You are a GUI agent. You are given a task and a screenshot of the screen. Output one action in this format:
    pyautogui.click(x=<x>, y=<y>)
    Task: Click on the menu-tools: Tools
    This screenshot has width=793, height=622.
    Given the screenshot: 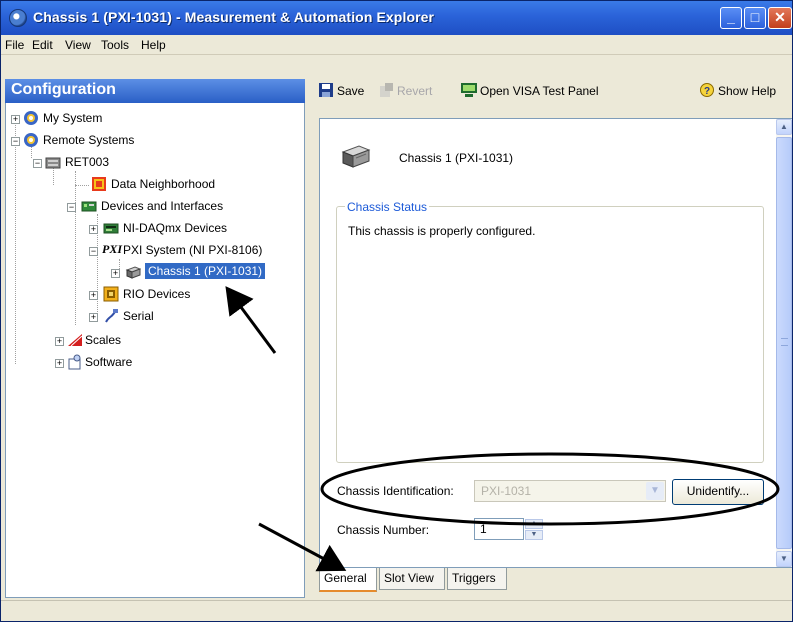 What is the action you would take?
    pyautogui.click(x=115, y=45)
    